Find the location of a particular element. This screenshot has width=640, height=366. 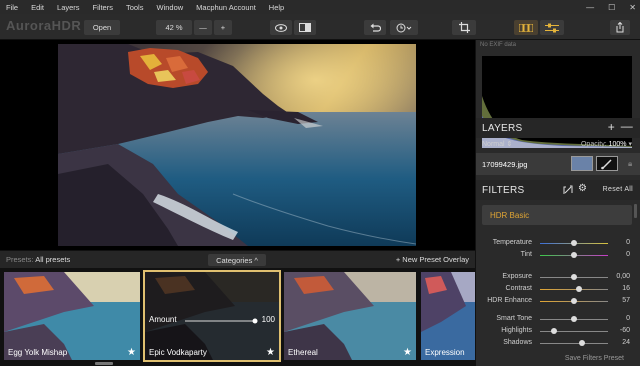

presets-label: Presets: is located at coordinates (20, 259).